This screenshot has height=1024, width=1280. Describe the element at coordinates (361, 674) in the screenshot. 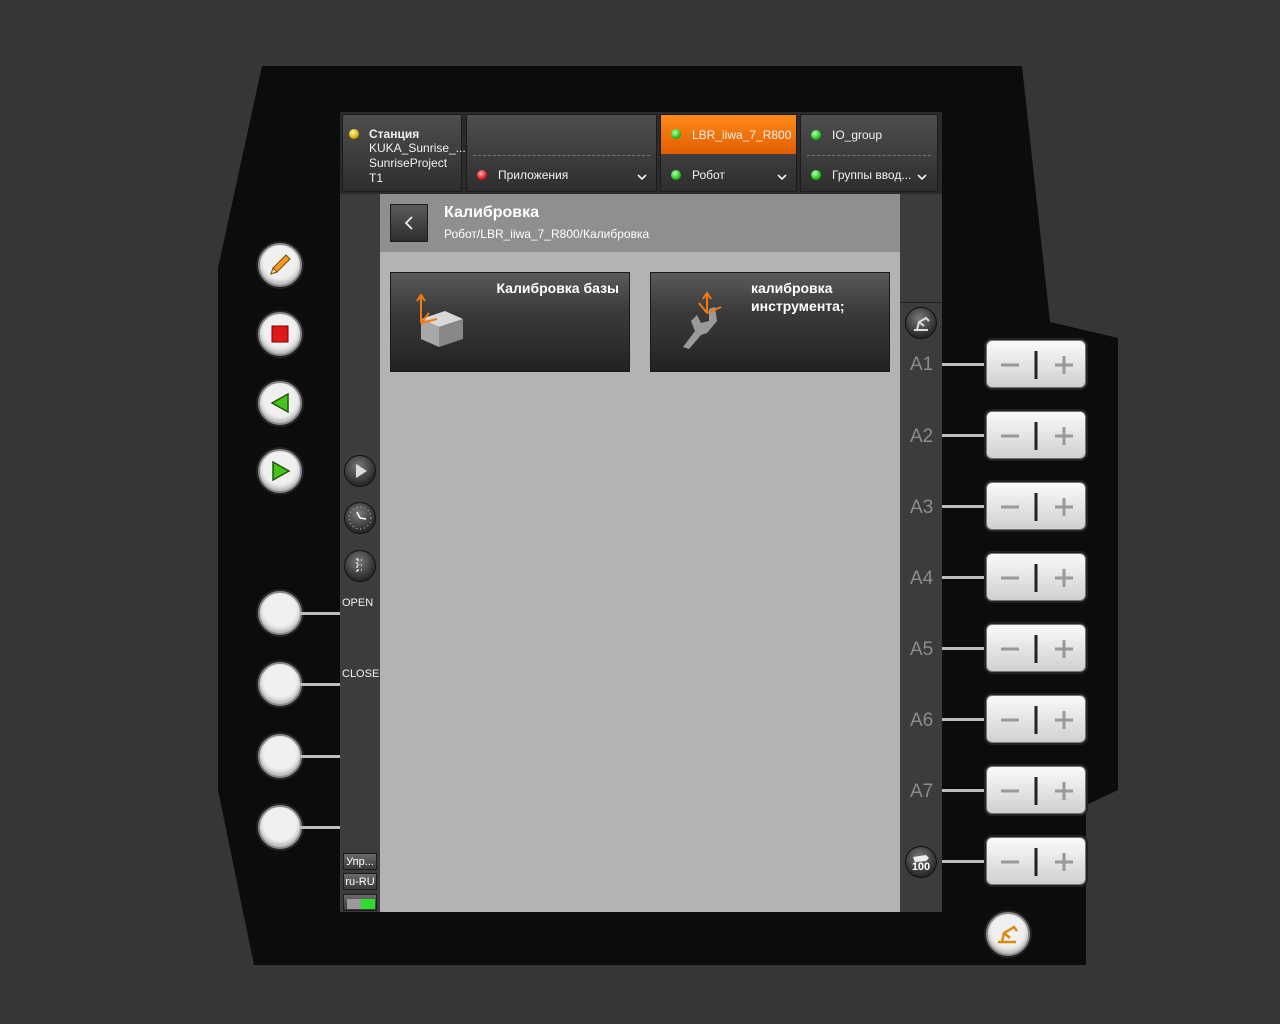

I see `close-label: CLOSE` at that location.